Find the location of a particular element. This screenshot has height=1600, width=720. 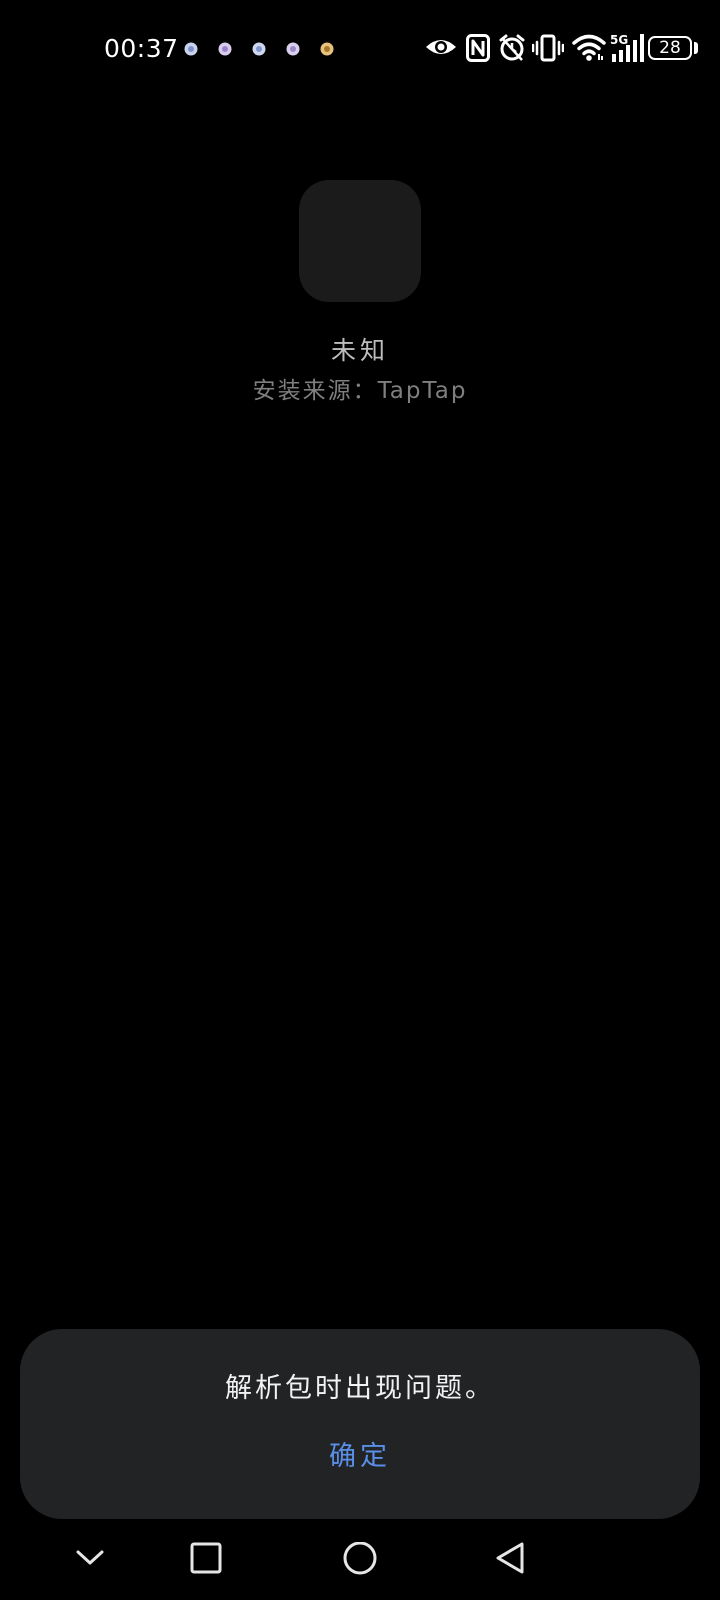

battery-icon: 28 is located at coordinates (670, 48).